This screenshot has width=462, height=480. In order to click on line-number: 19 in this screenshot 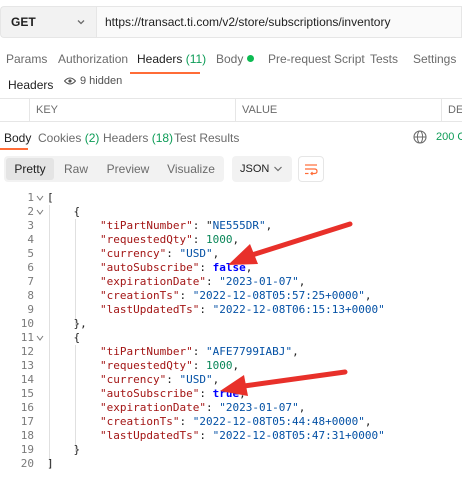, I will do `click(27, 449)`.